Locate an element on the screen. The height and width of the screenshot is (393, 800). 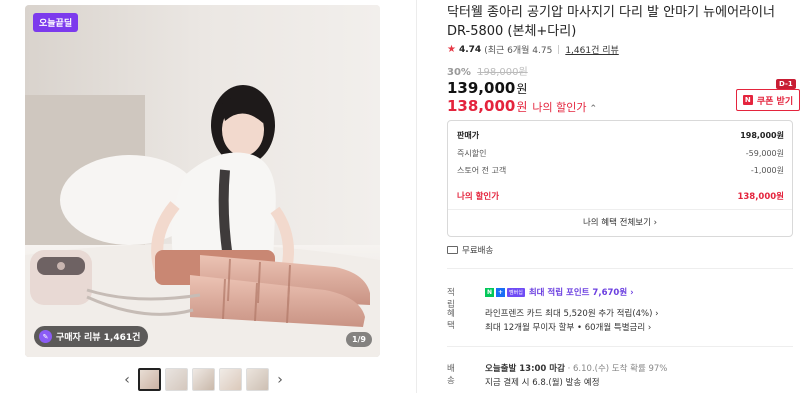
price-row-list: 판매가 198,000원 is located at coordinates (620, 135).